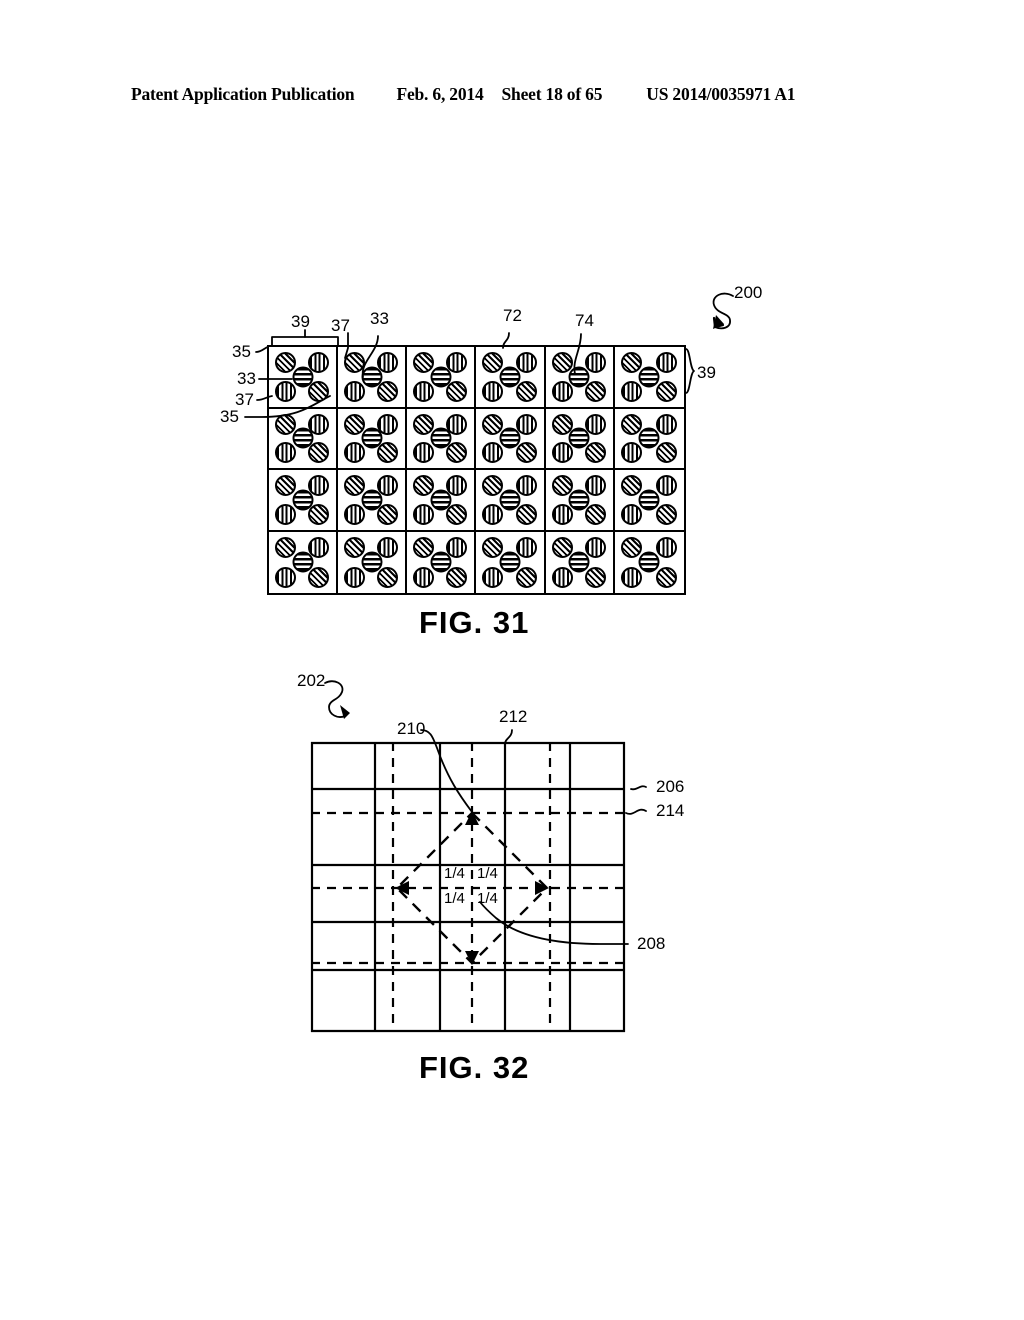 This screenshot has width=1024, height=1320. Describe the element at coordinates (487, 873) in the screenshot. I see `fig32-quadrant-value-tr: 1/4` at that location.